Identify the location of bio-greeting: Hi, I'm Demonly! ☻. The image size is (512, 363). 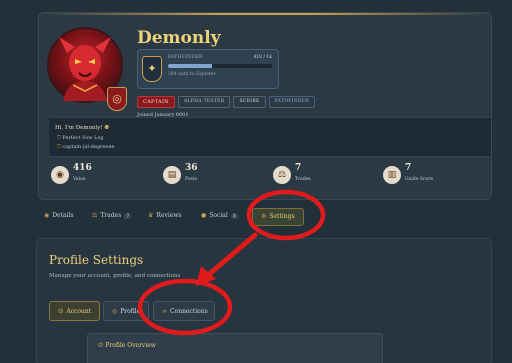
(82, 128).